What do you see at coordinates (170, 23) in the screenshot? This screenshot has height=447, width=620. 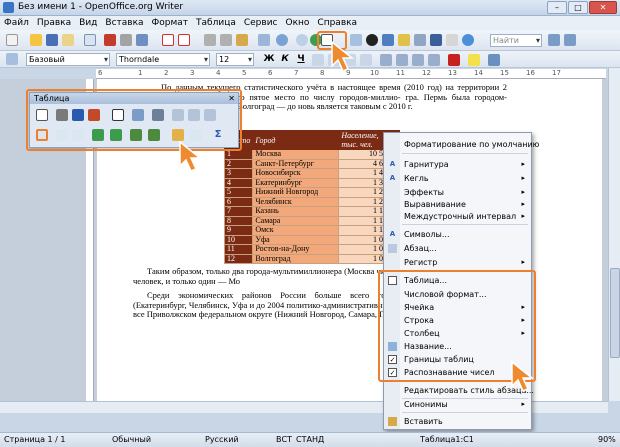 I see `menu-format: Формат` at bounding box center [170, 23].